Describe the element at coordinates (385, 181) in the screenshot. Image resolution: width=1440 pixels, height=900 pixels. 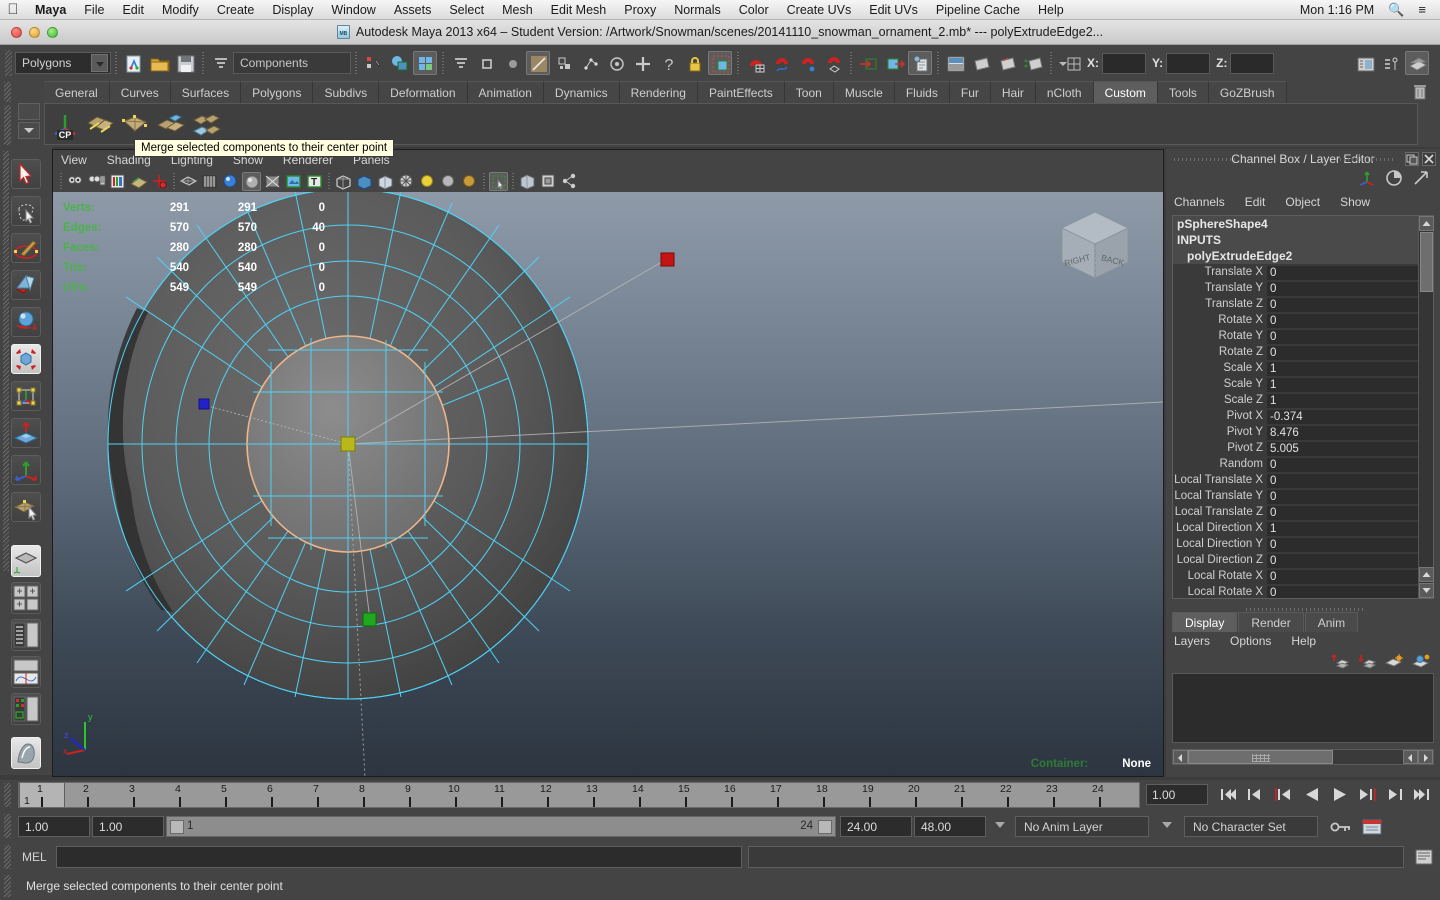
I see `xray-joints-icon` at that location.